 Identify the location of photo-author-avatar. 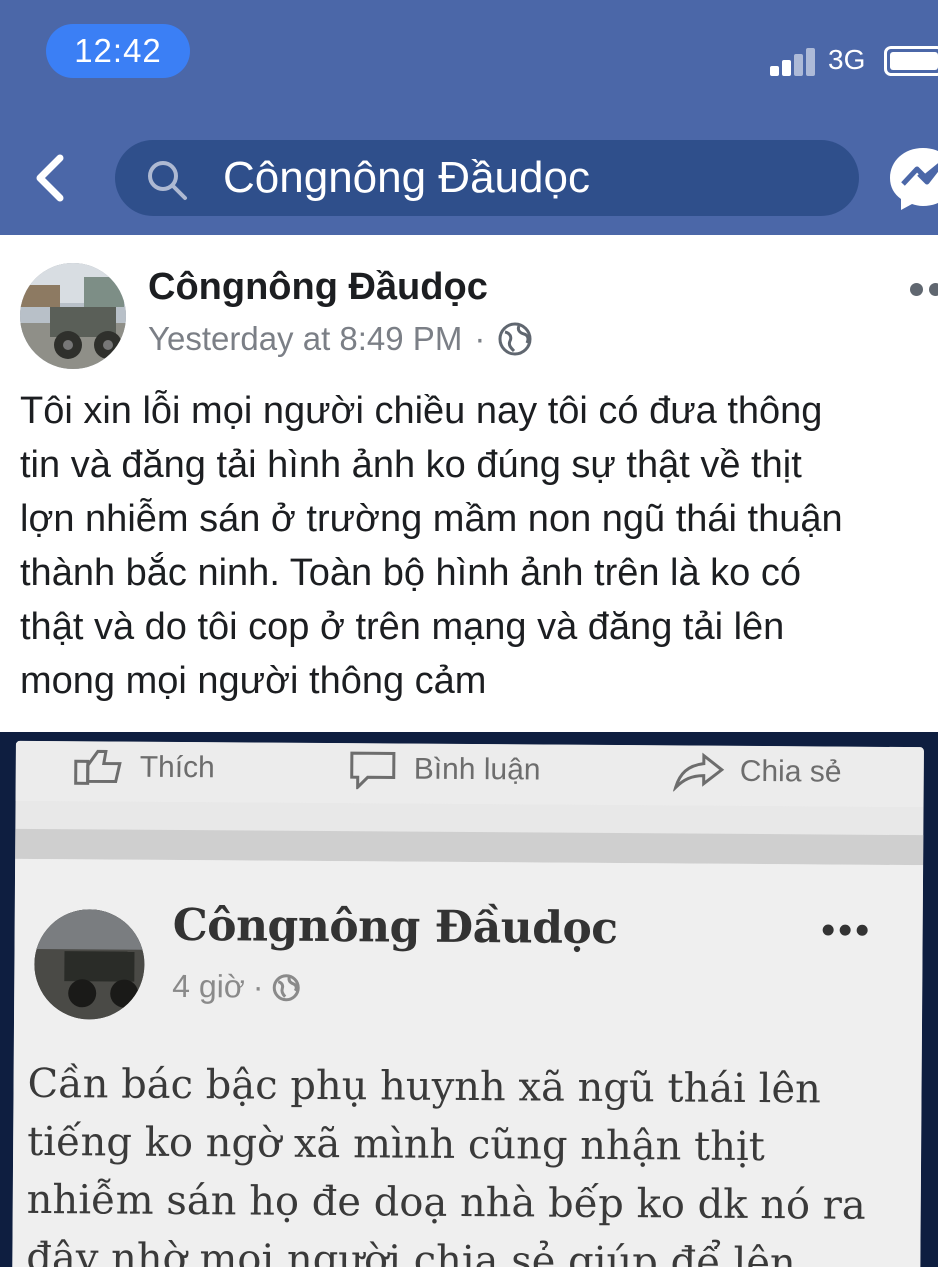
(89, 964).